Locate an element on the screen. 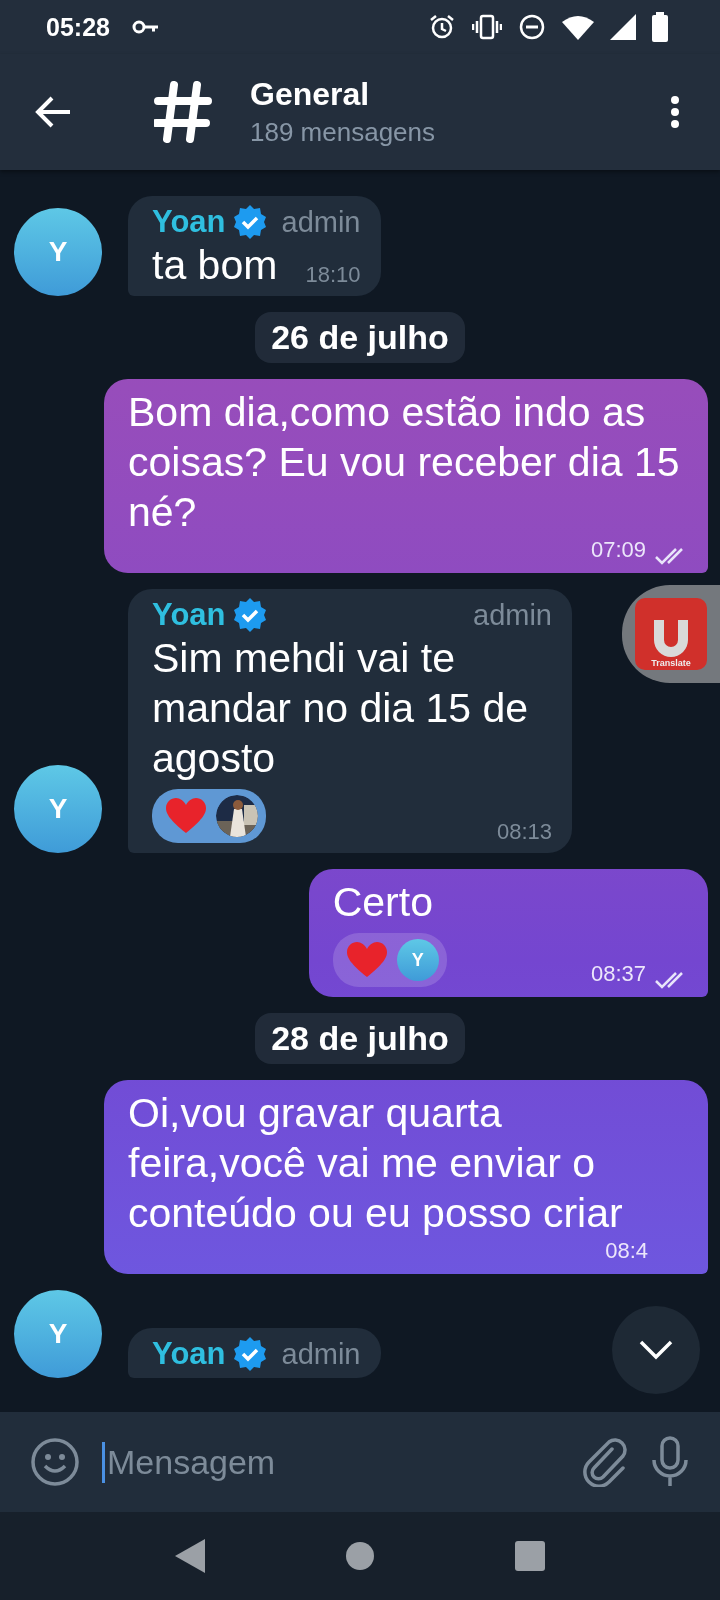  message-bubble: Yoan admin is located at coordinates (254, 1353).